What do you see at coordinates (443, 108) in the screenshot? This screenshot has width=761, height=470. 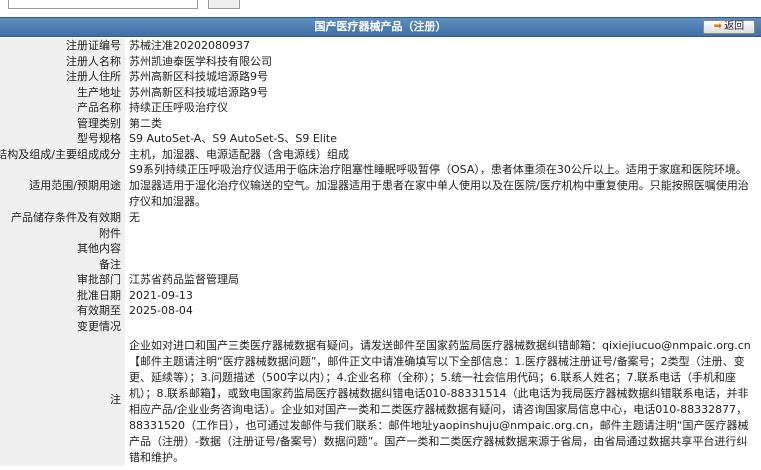 I see `value-product: 持续正压呼吸治疗仪` at bounding box center [443, 108].